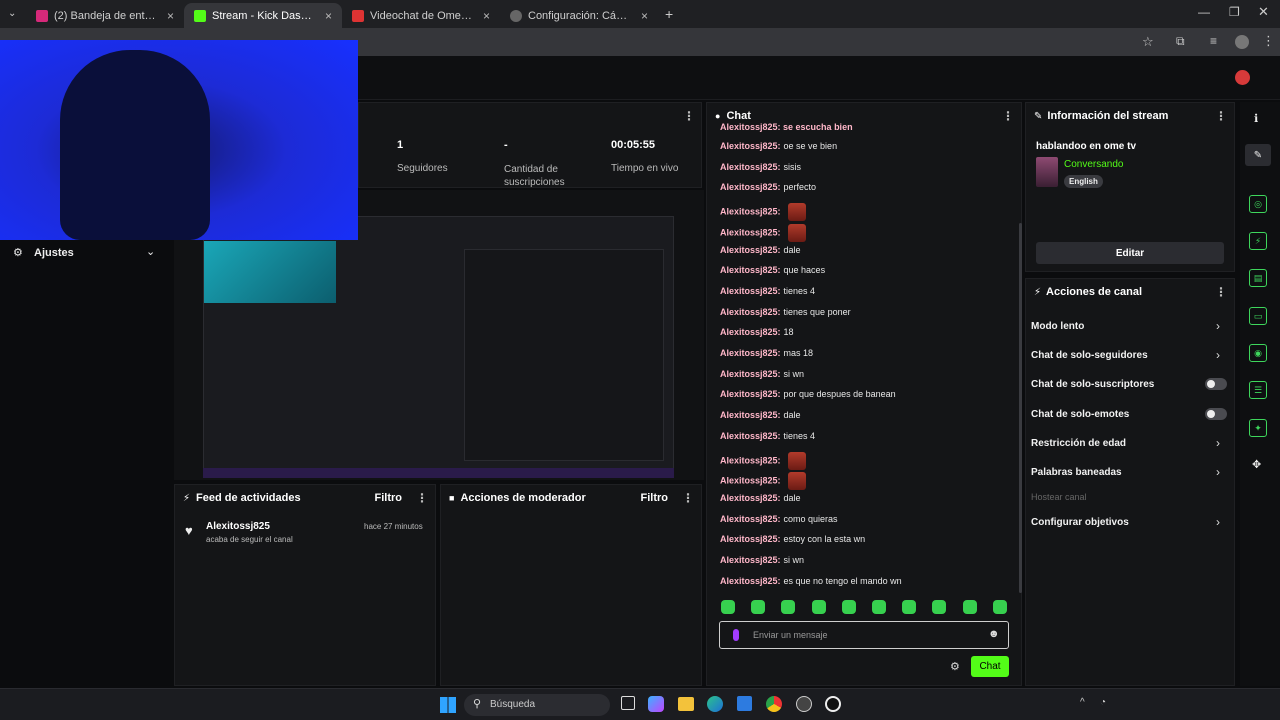 This screenshot has width=1280, height=720. What do you see at coordinates (389, 498) in the screenshot?
I see `activity-filter-button: Filtro` at bounding box center [389, 498].